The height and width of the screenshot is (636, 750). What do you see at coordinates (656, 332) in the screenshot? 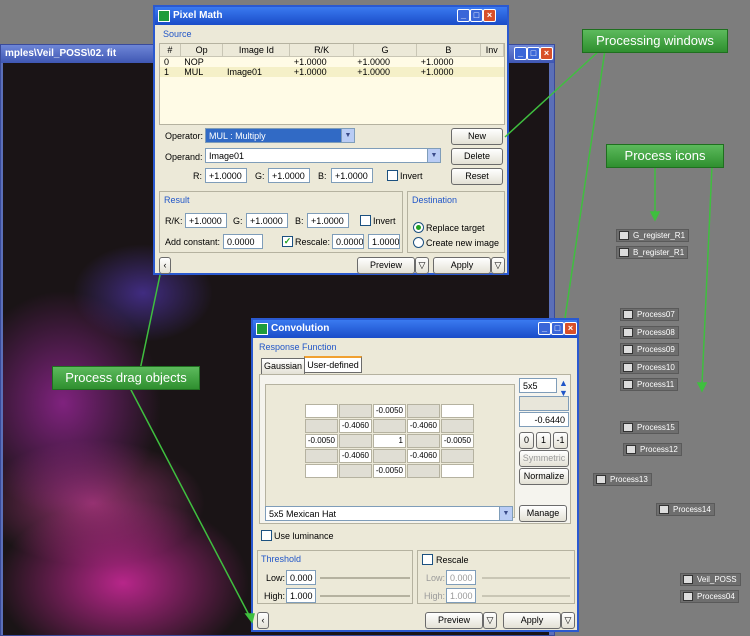
I see `process-icon-label: Process08` at bounding box center [656, 332].